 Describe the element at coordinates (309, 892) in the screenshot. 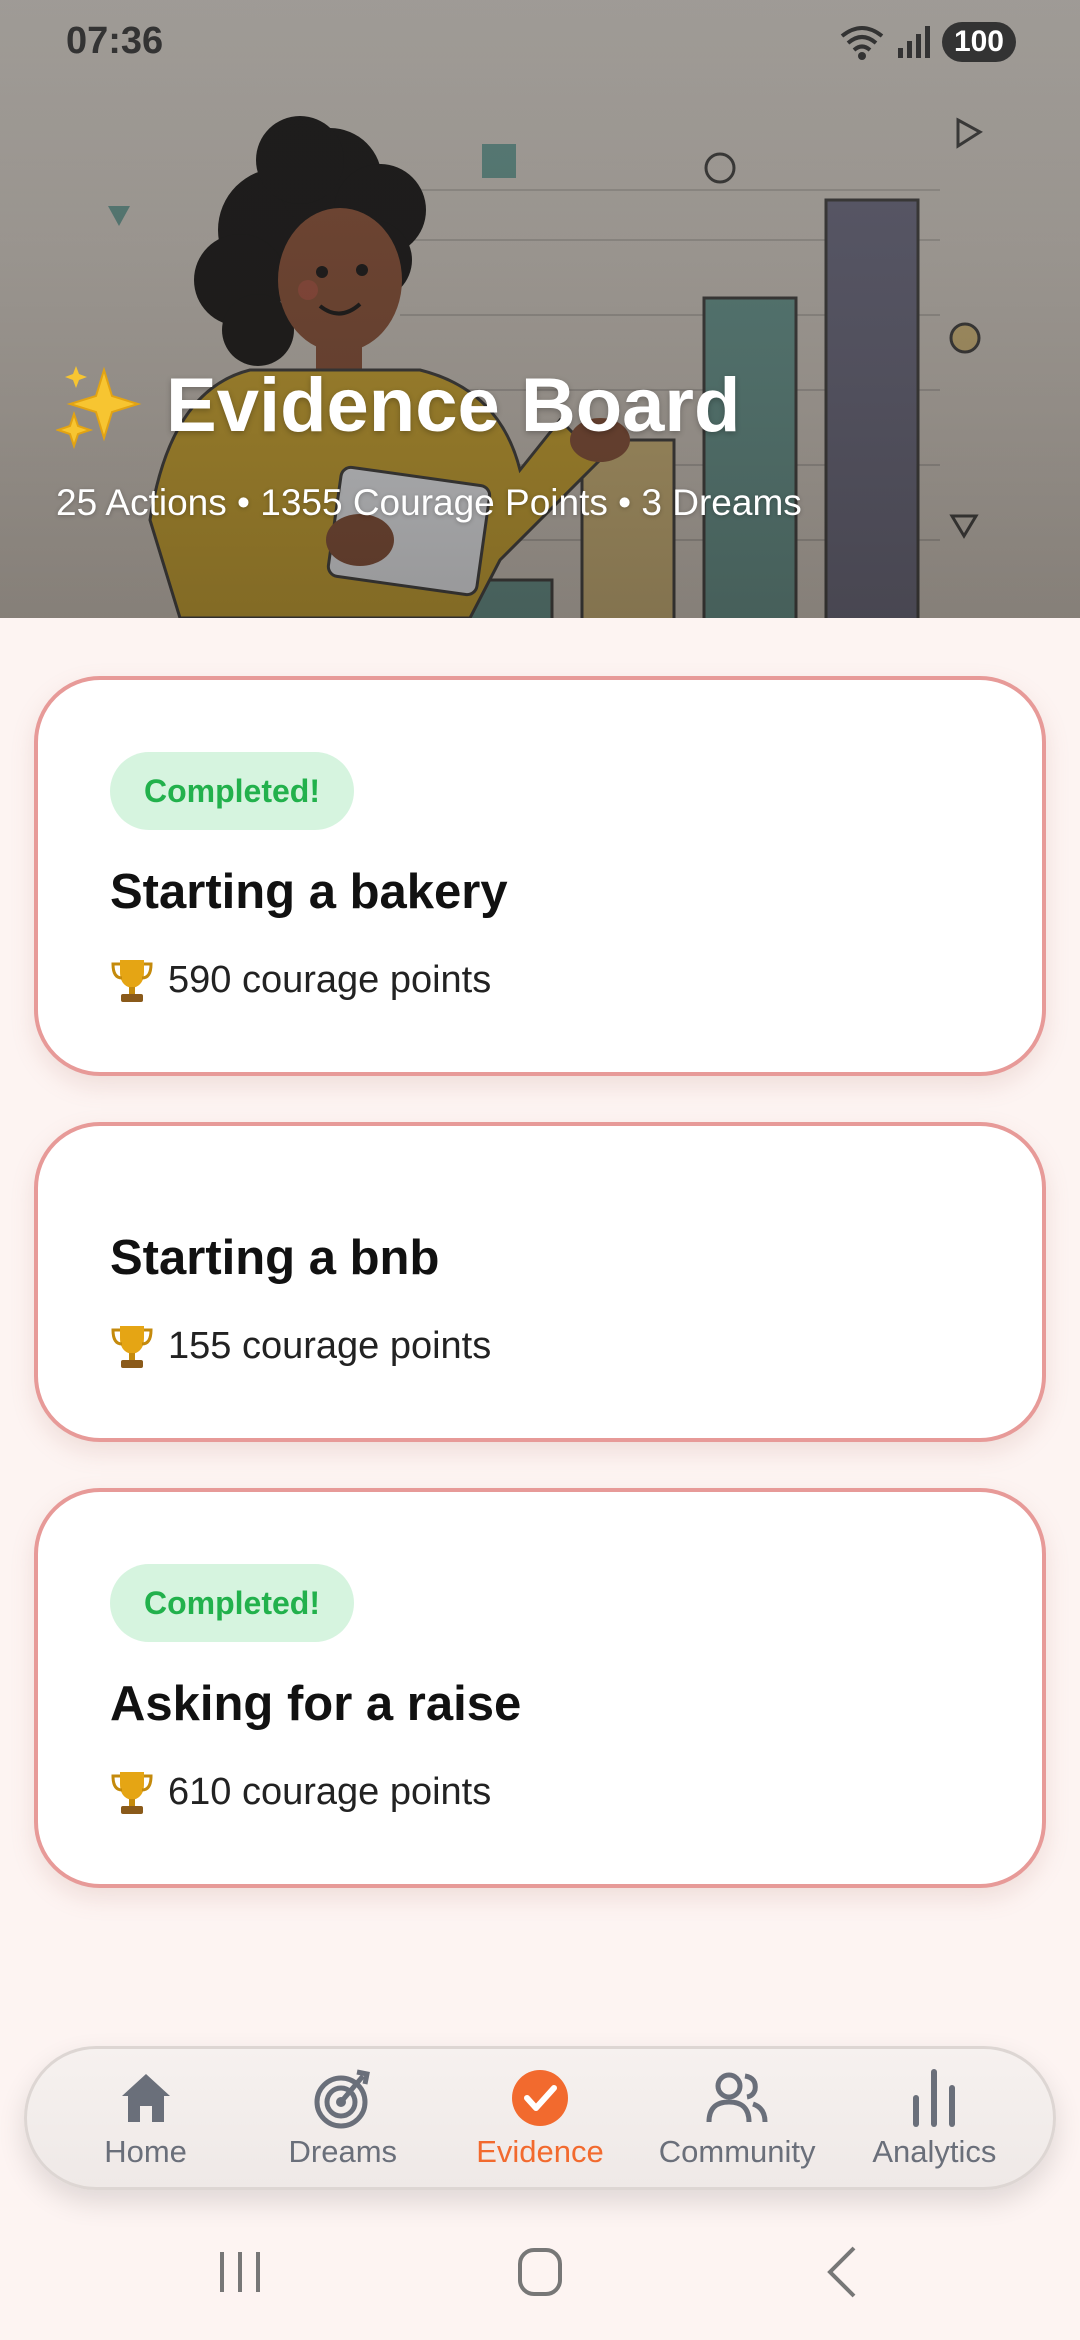

I see `card-title: Starting a bakery` at that location.